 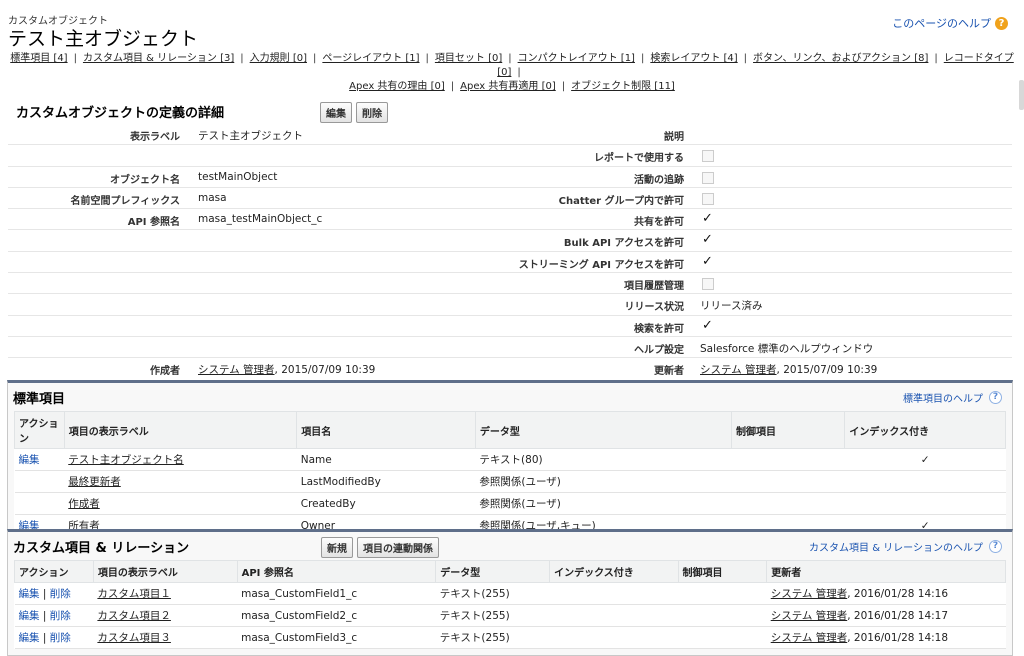 I want to click on api-name-cell: masa_CustomField2_c, so click(x=336, y=615).